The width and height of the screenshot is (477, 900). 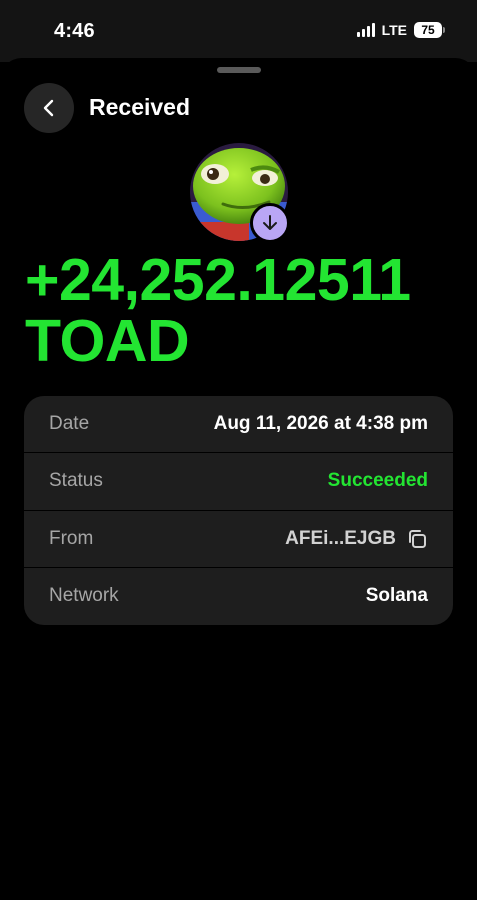 What do you see at coordinates (218, 280) in the screenshot?
I see `amount-value: +24,252.12511` at bounding box center [218, 280].